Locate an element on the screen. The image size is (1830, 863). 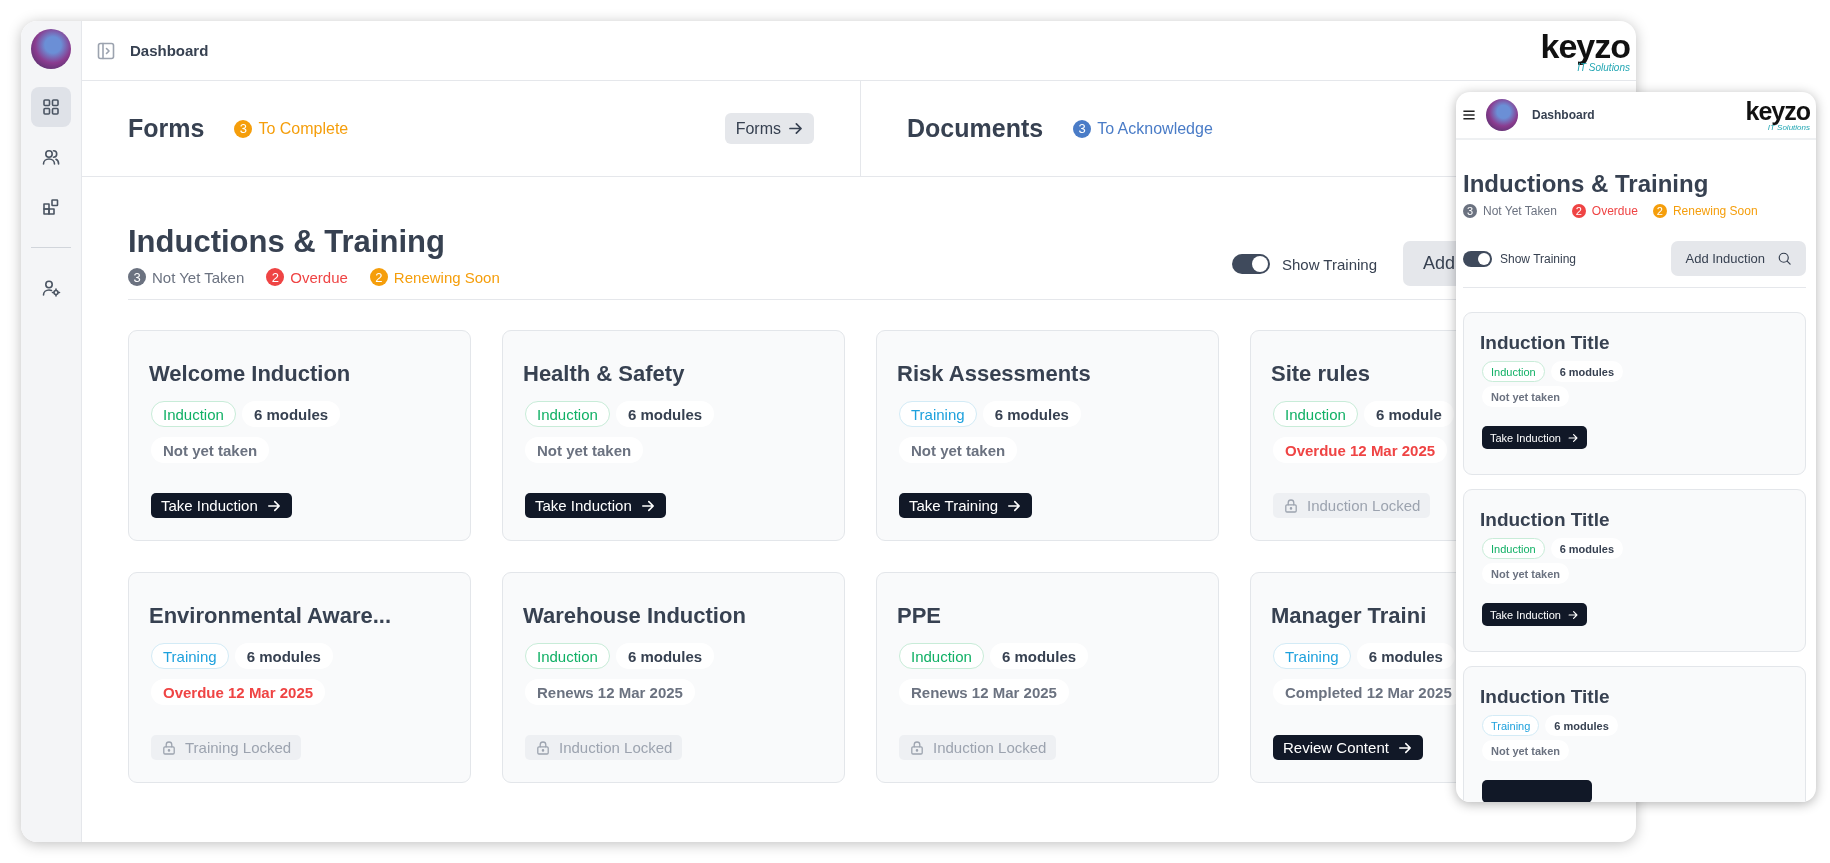
card-title: Welcome Induction is located at coordinates (250, 374).